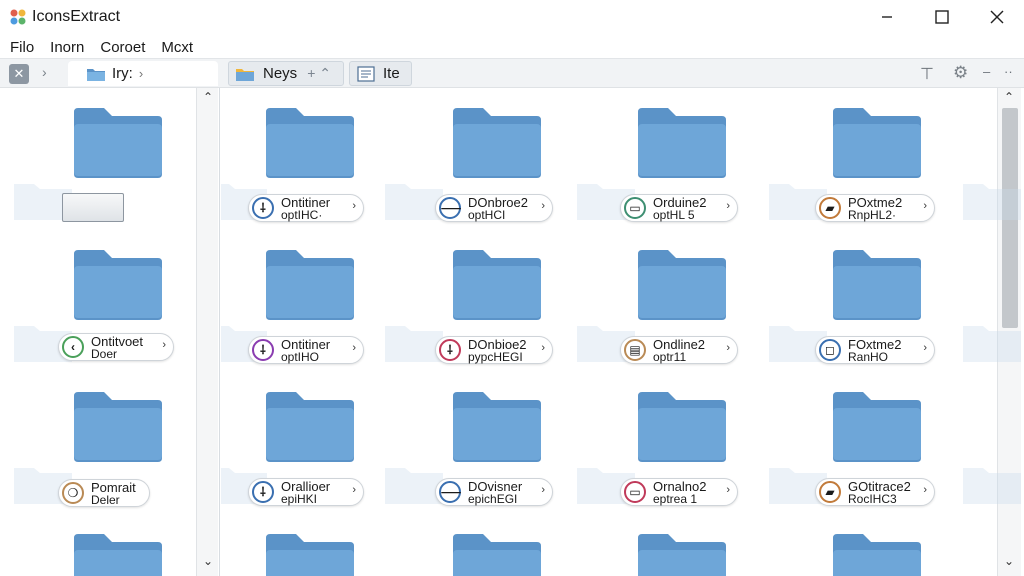 The image size is (1024, 576). Describe the element at coordinates (286, 73) in the screenshot. I see `tab-neys: Neys + ⌃` at that location.